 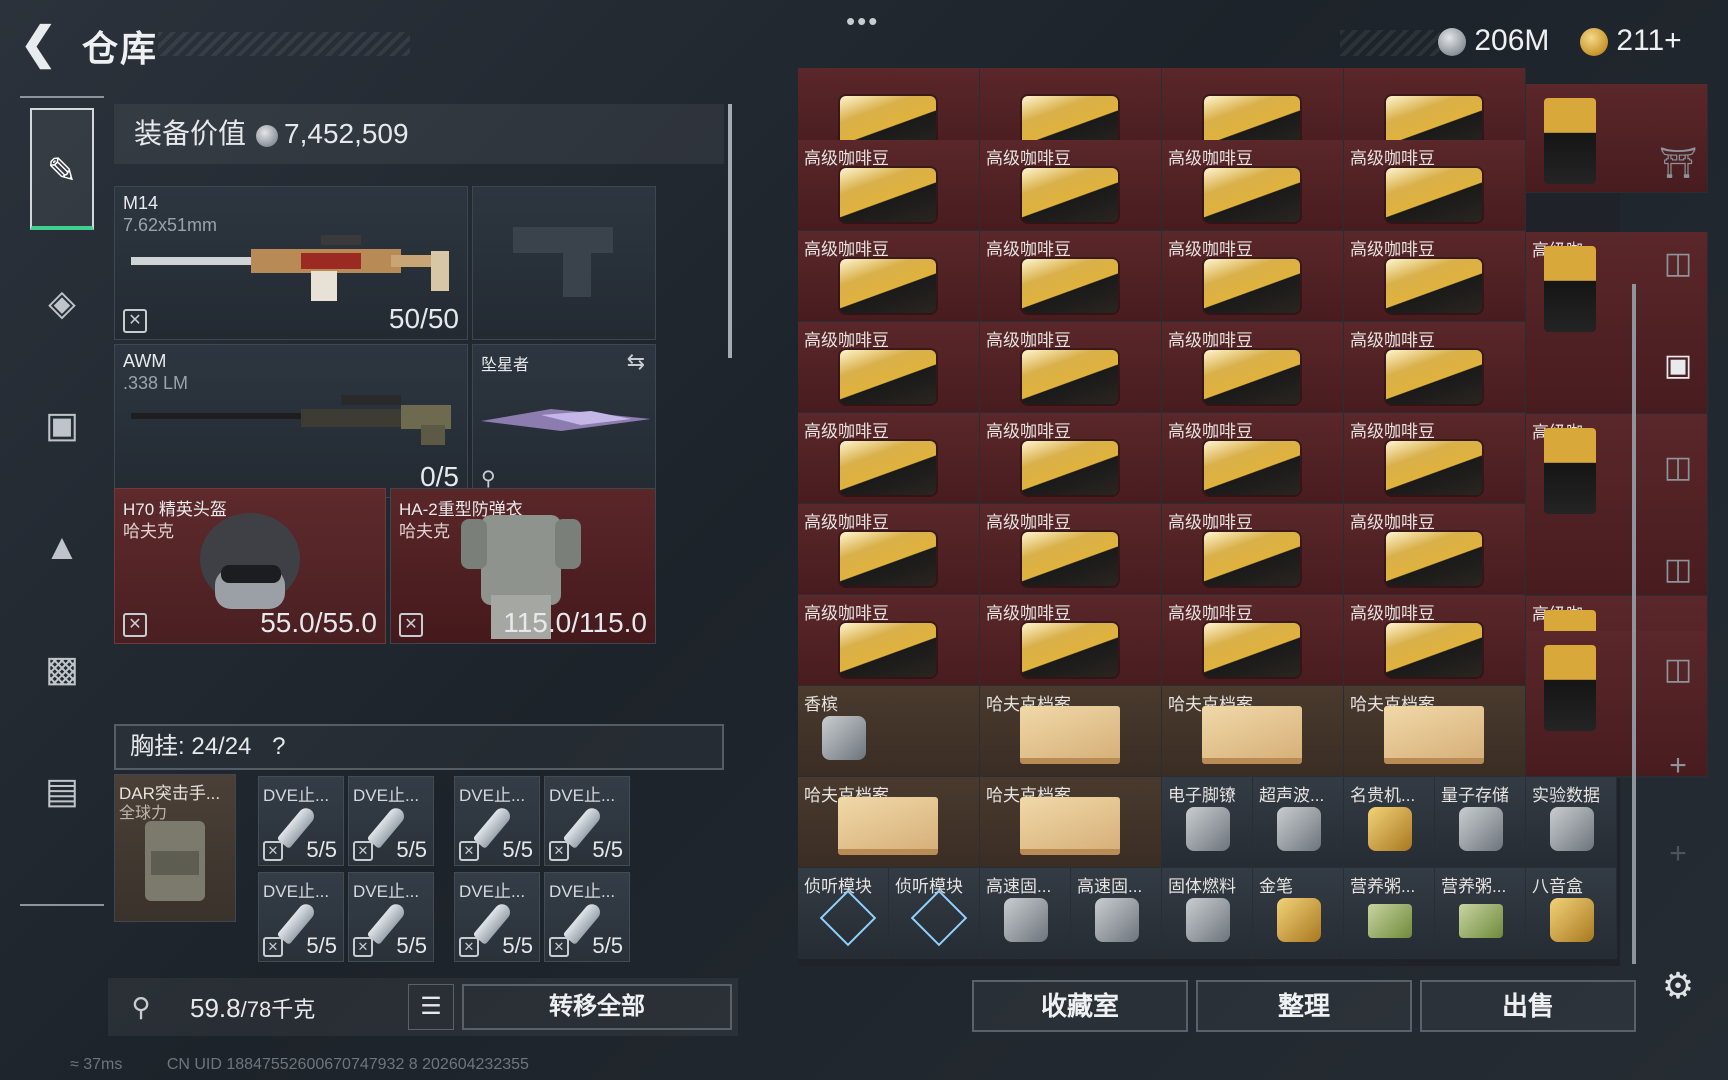 I want to click on nav-bag-tab: ▲, so click(x=62, y=547).